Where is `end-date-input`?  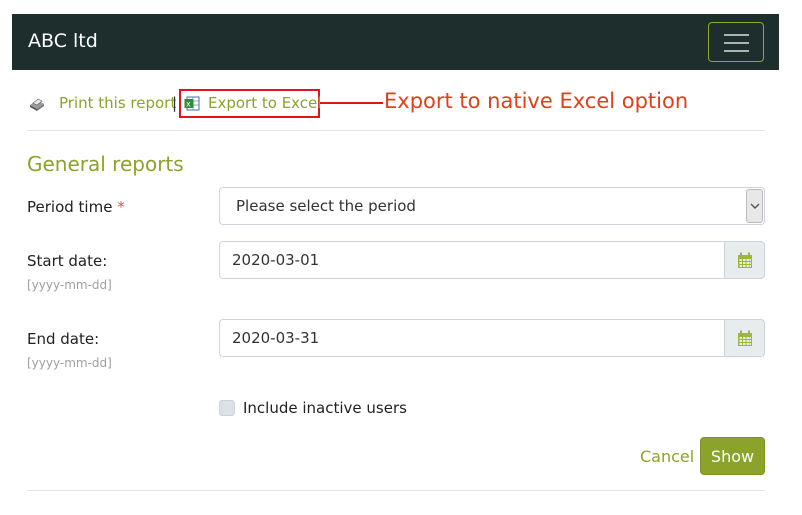 end-date-input is located at coordinates (472, 338).